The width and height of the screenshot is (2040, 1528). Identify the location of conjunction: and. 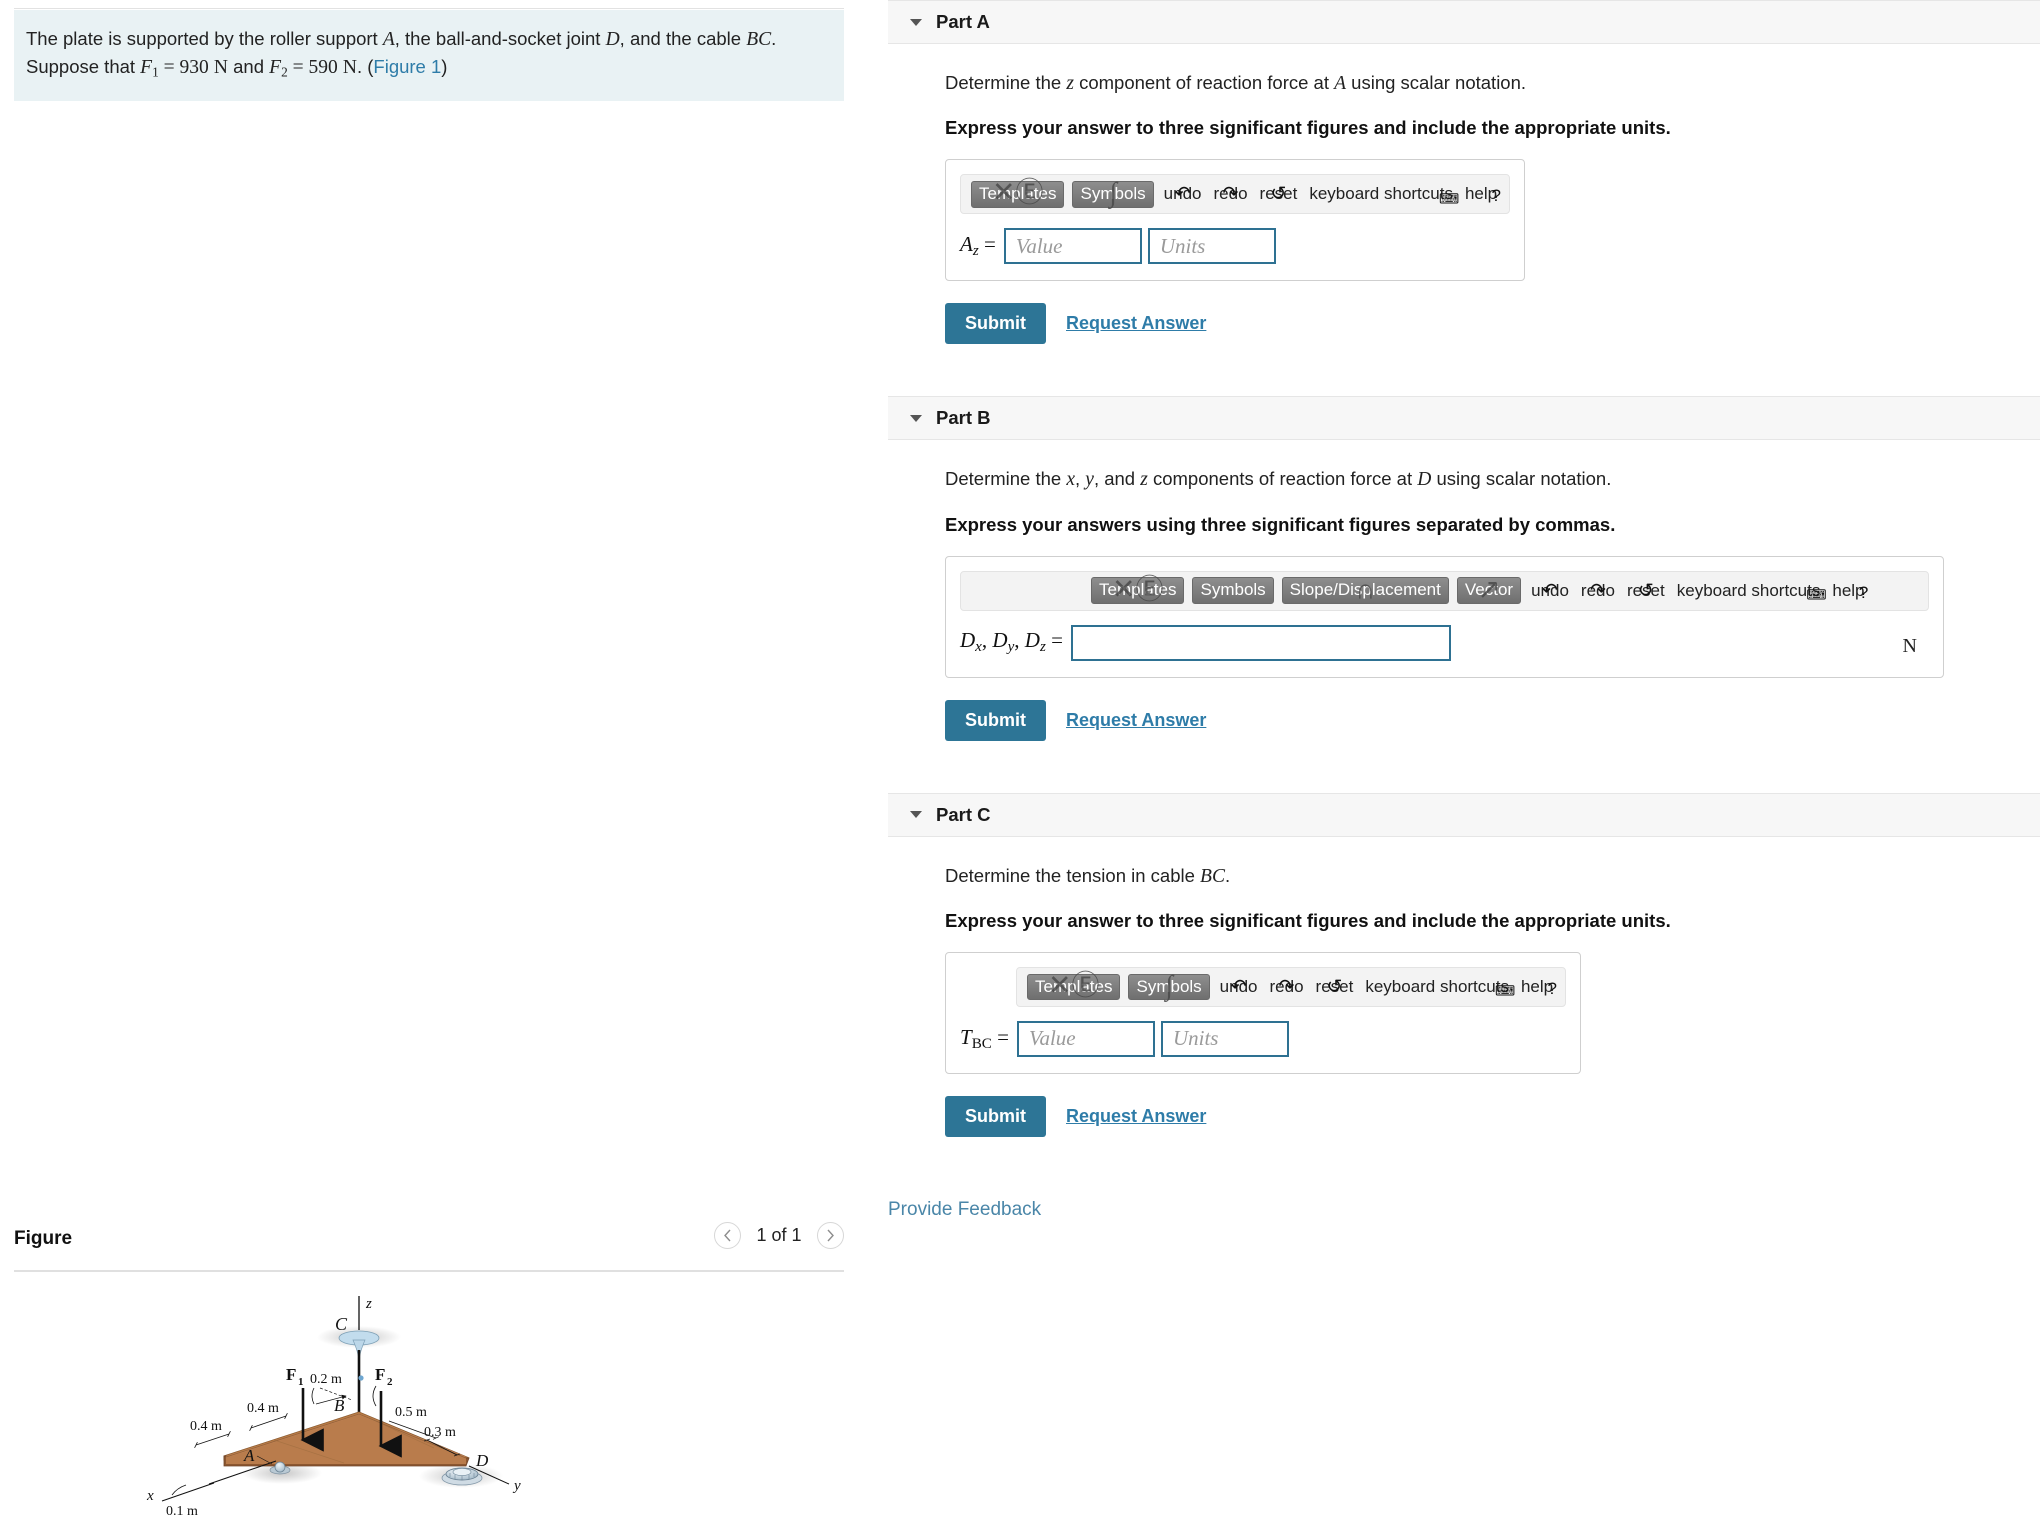
(248, 67).